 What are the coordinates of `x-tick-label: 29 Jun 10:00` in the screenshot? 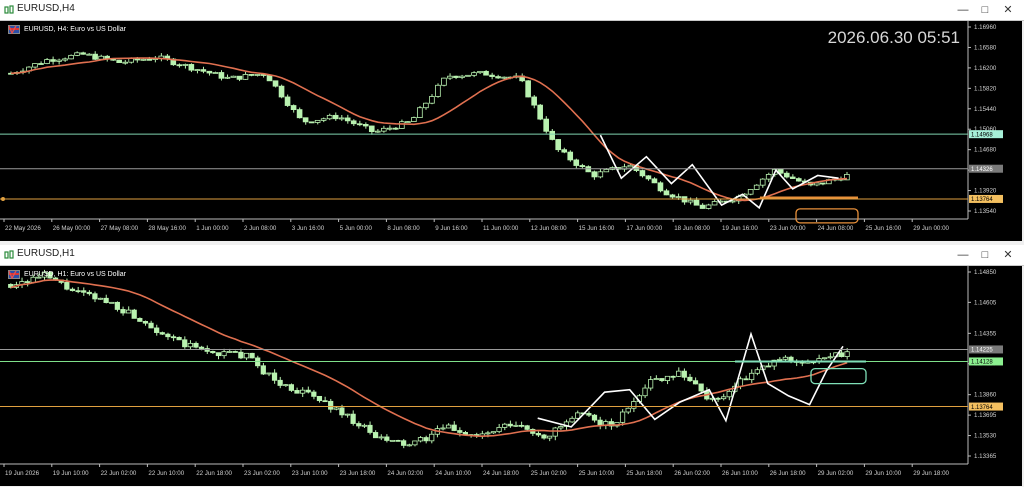 It's located at (883, 473).